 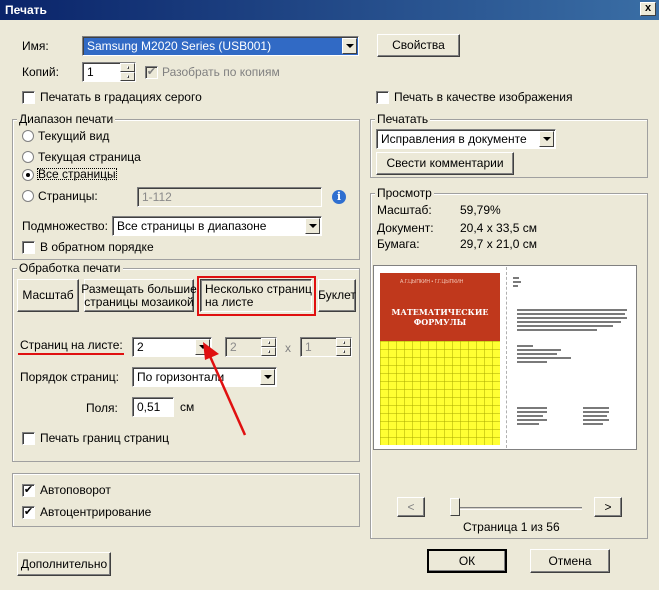 I want to click on page-status: Страница 1 из 56, so click(x=511, y=527).